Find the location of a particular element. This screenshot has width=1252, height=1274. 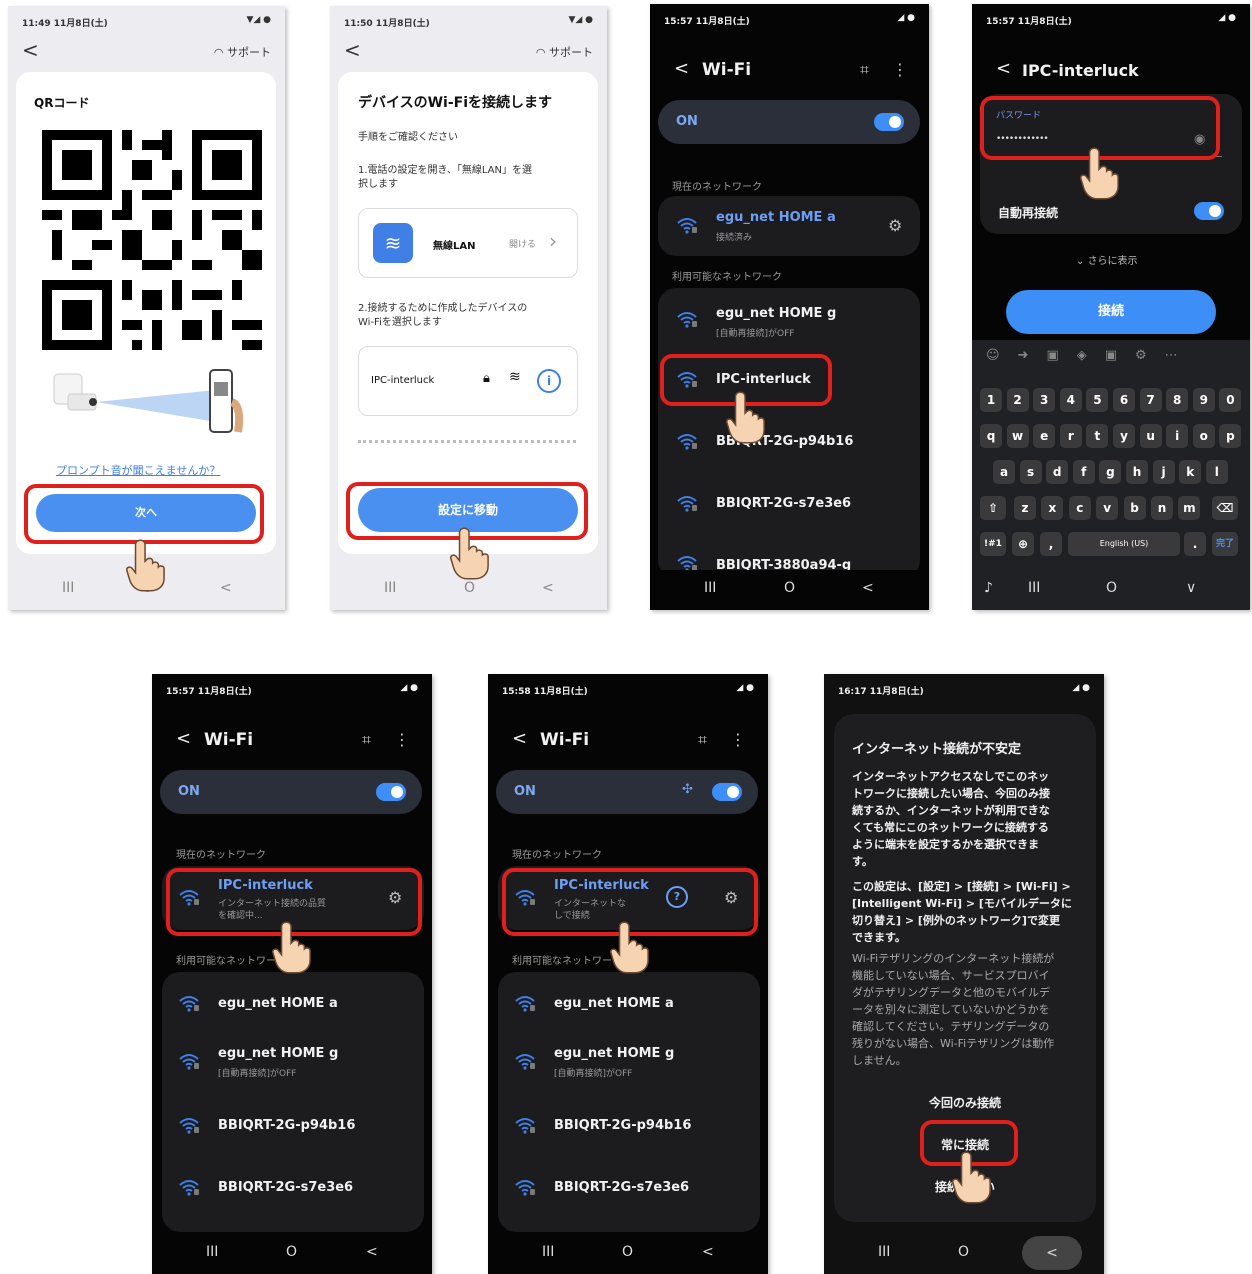

symbols-key: !#1 is located at coordinates (993, 544).